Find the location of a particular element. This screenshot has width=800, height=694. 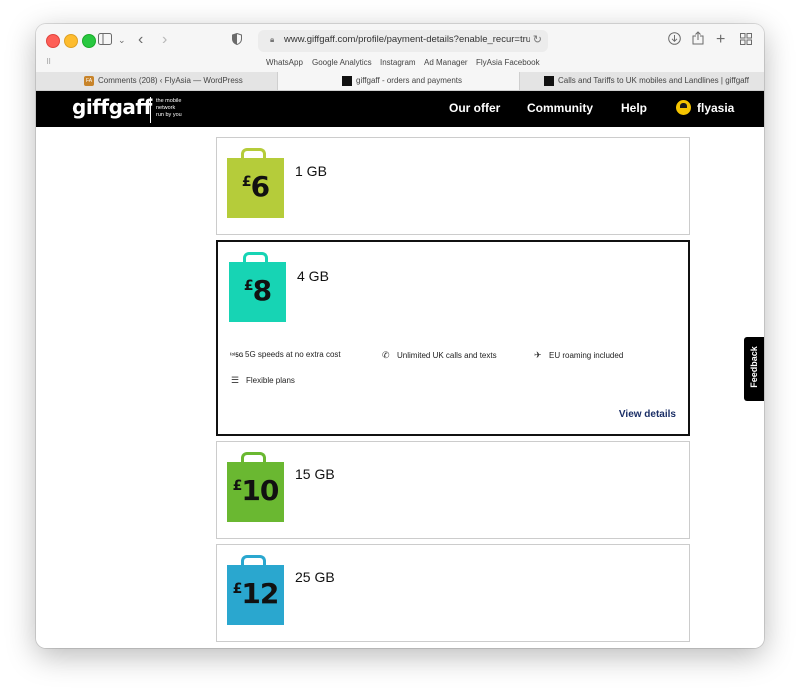

plan-card-15gb: £10 15 GB is located at coordinates (453, 490).